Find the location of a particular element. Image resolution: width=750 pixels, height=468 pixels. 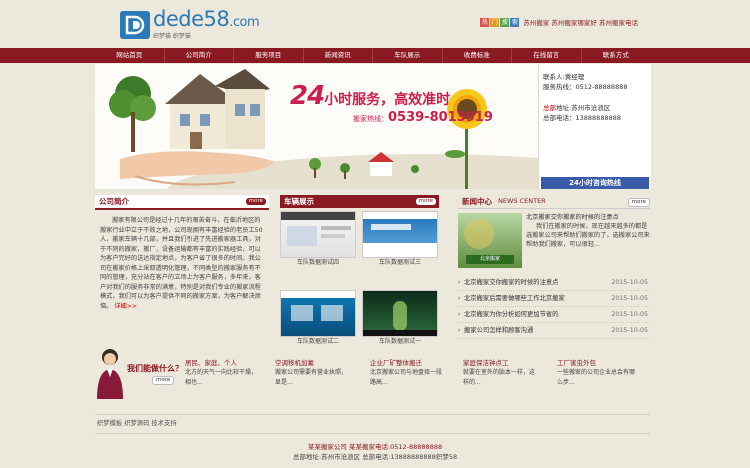

hot-tag: 热 is located at coordinates (485, 22).